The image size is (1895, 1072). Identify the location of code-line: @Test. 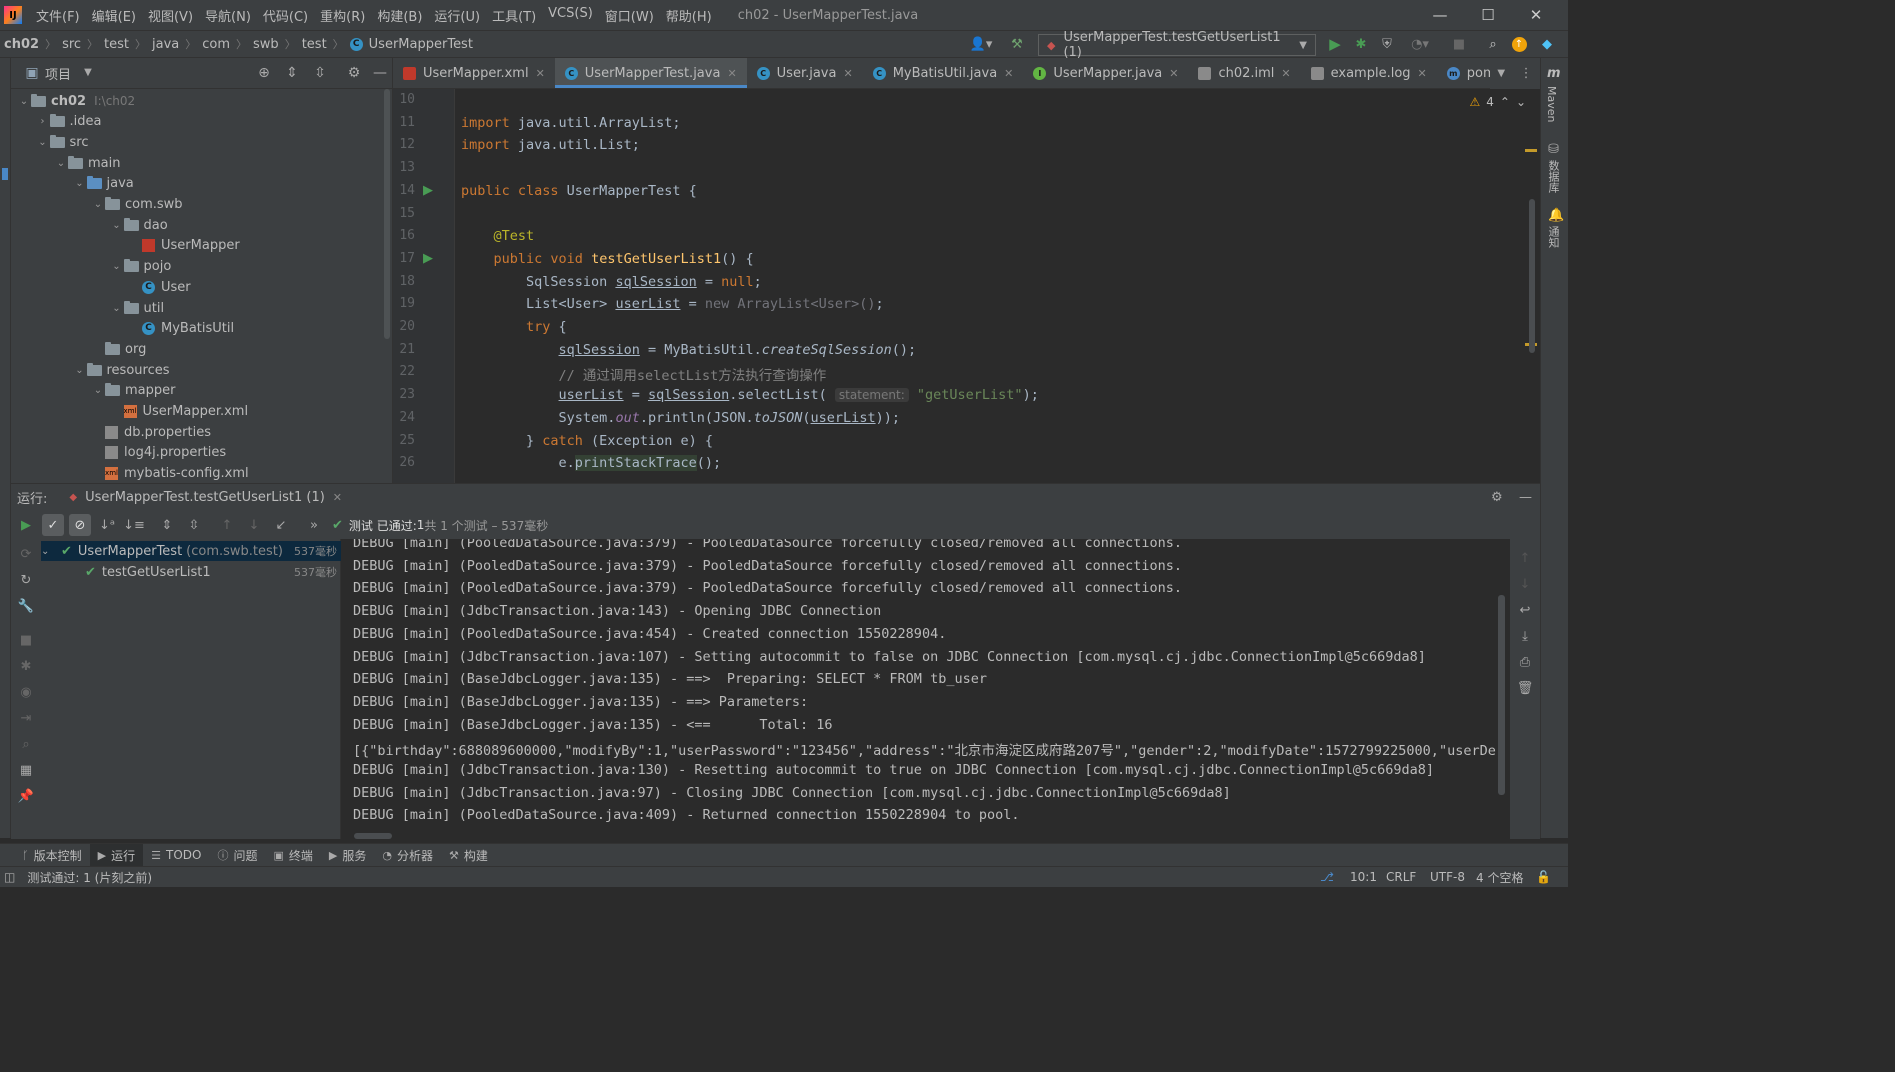
(498, 236).